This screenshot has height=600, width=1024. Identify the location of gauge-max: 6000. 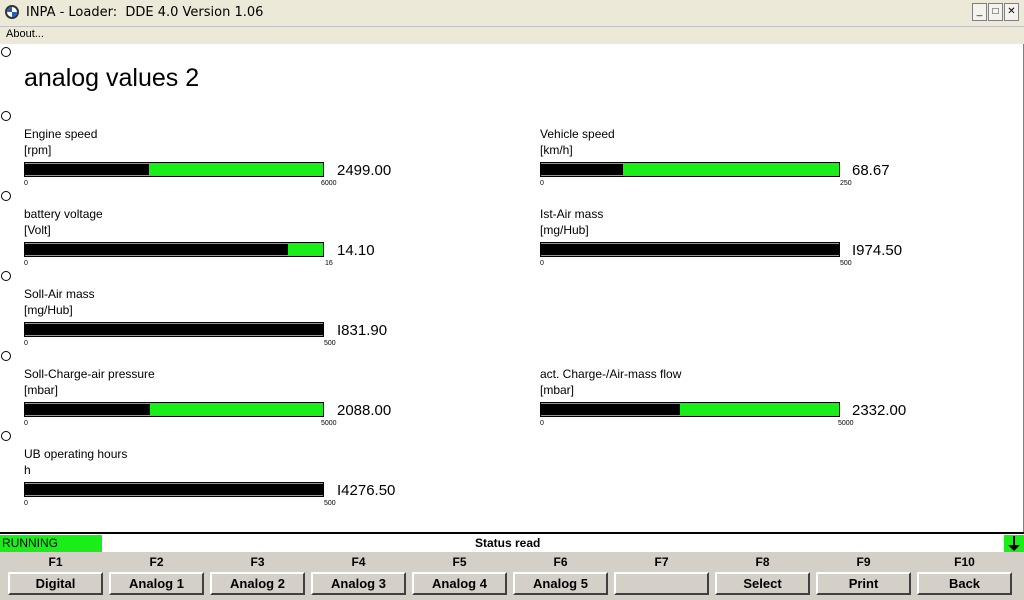
(329, 183).